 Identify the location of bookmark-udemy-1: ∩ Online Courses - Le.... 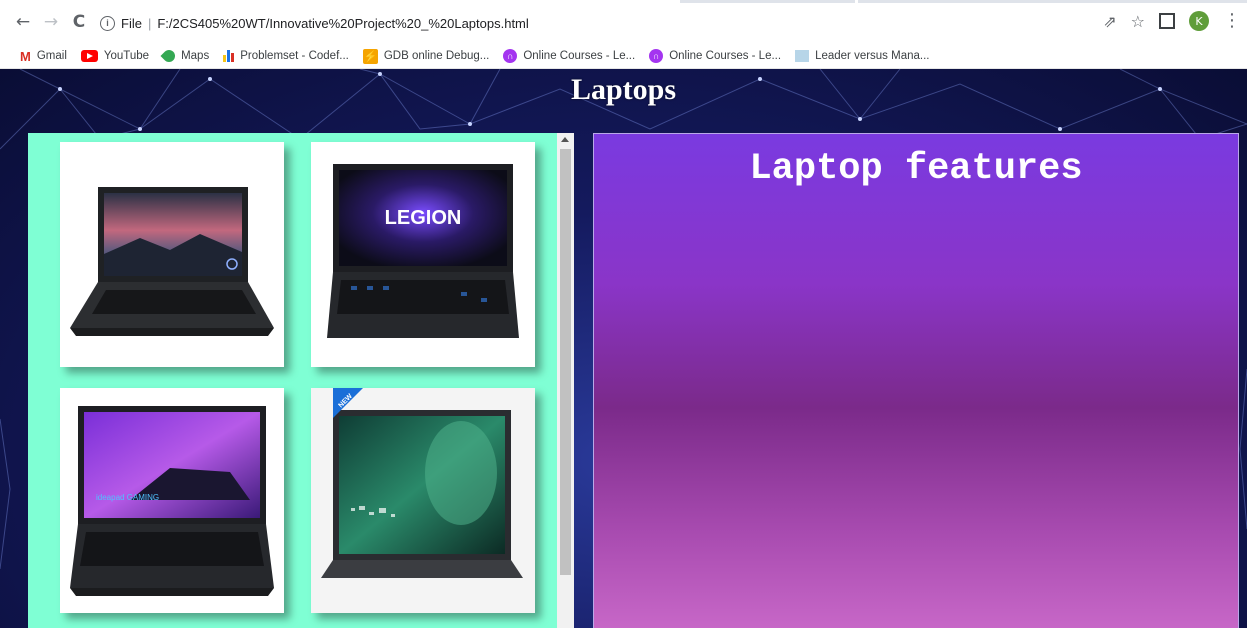
(569, 56).